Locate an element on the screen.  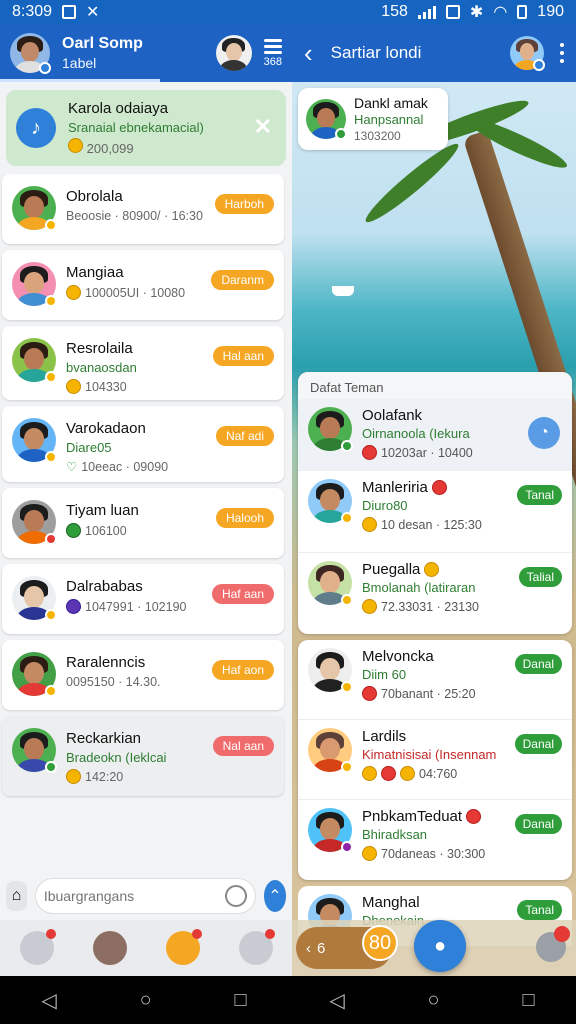
status-badge: Haf aan is located at coordinates (242, 594).